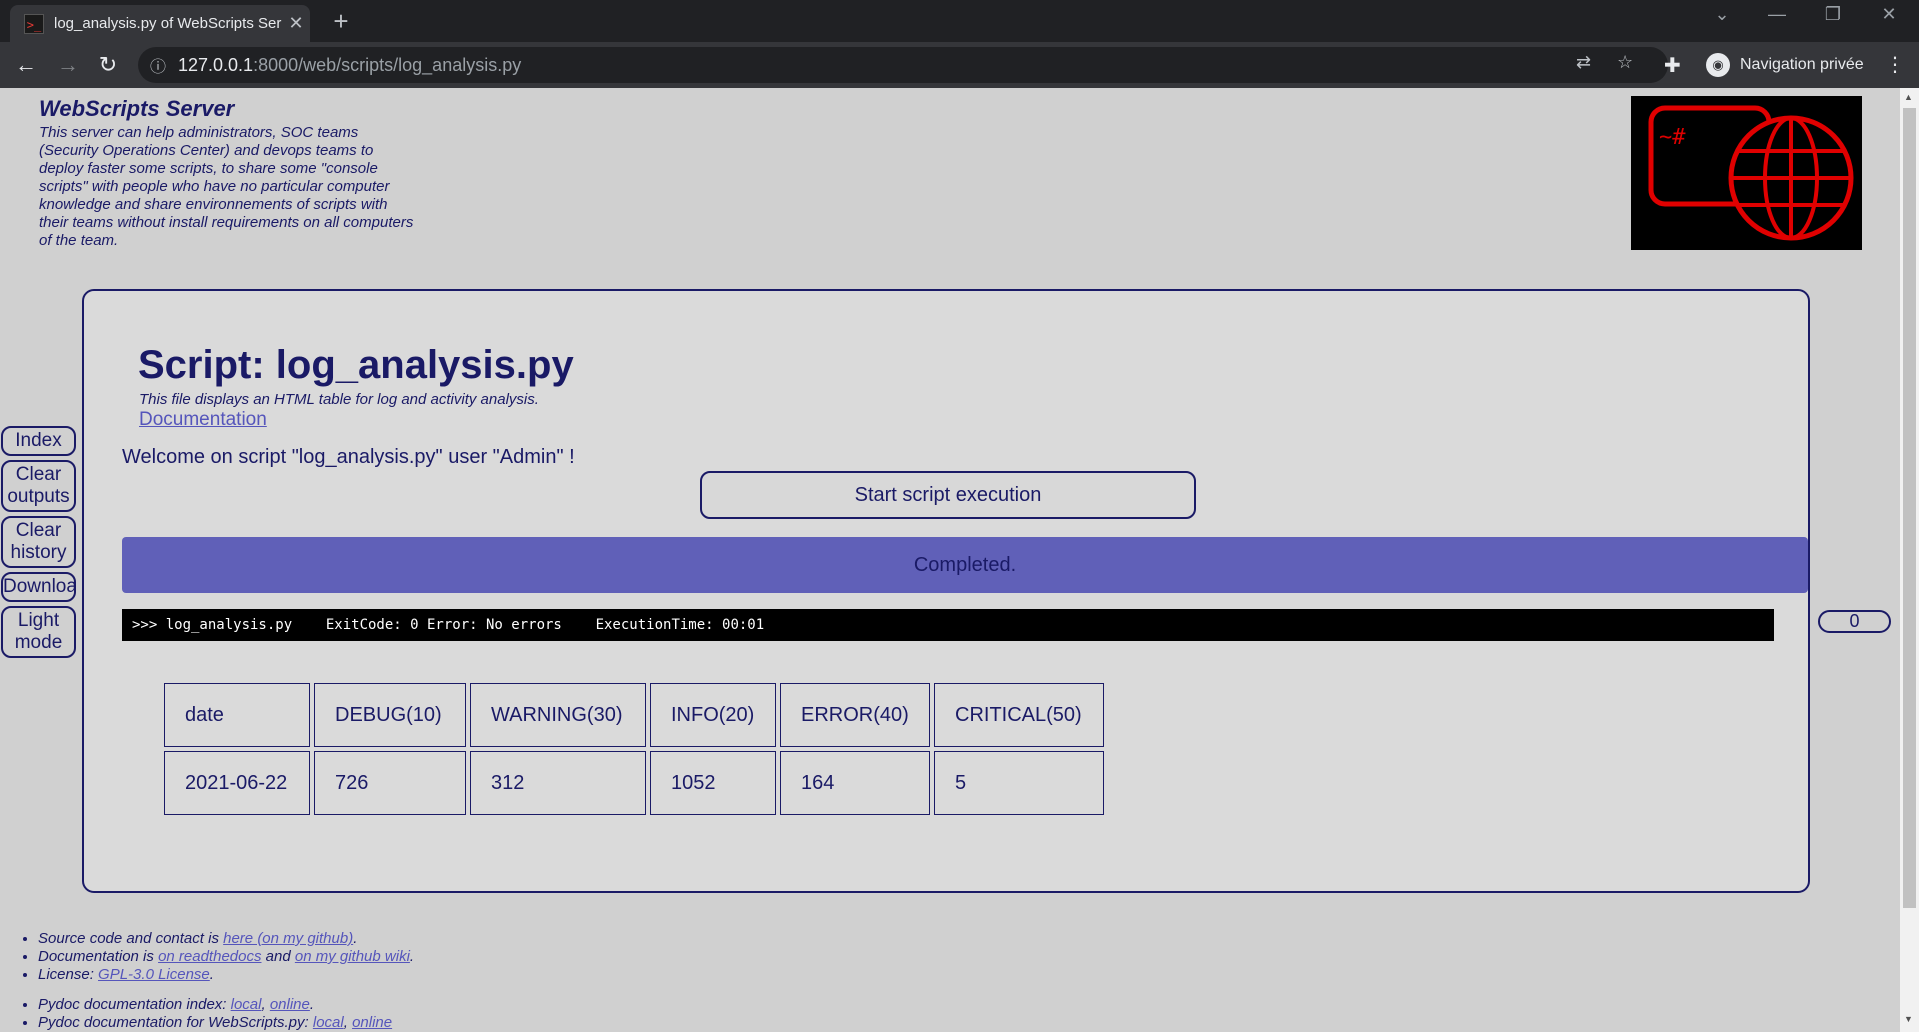 This screenshot has height=1032, width=1919. Describe the element at coordinates (965, 565) in the screenshot. I see `status-bar: Completed.` at that location.